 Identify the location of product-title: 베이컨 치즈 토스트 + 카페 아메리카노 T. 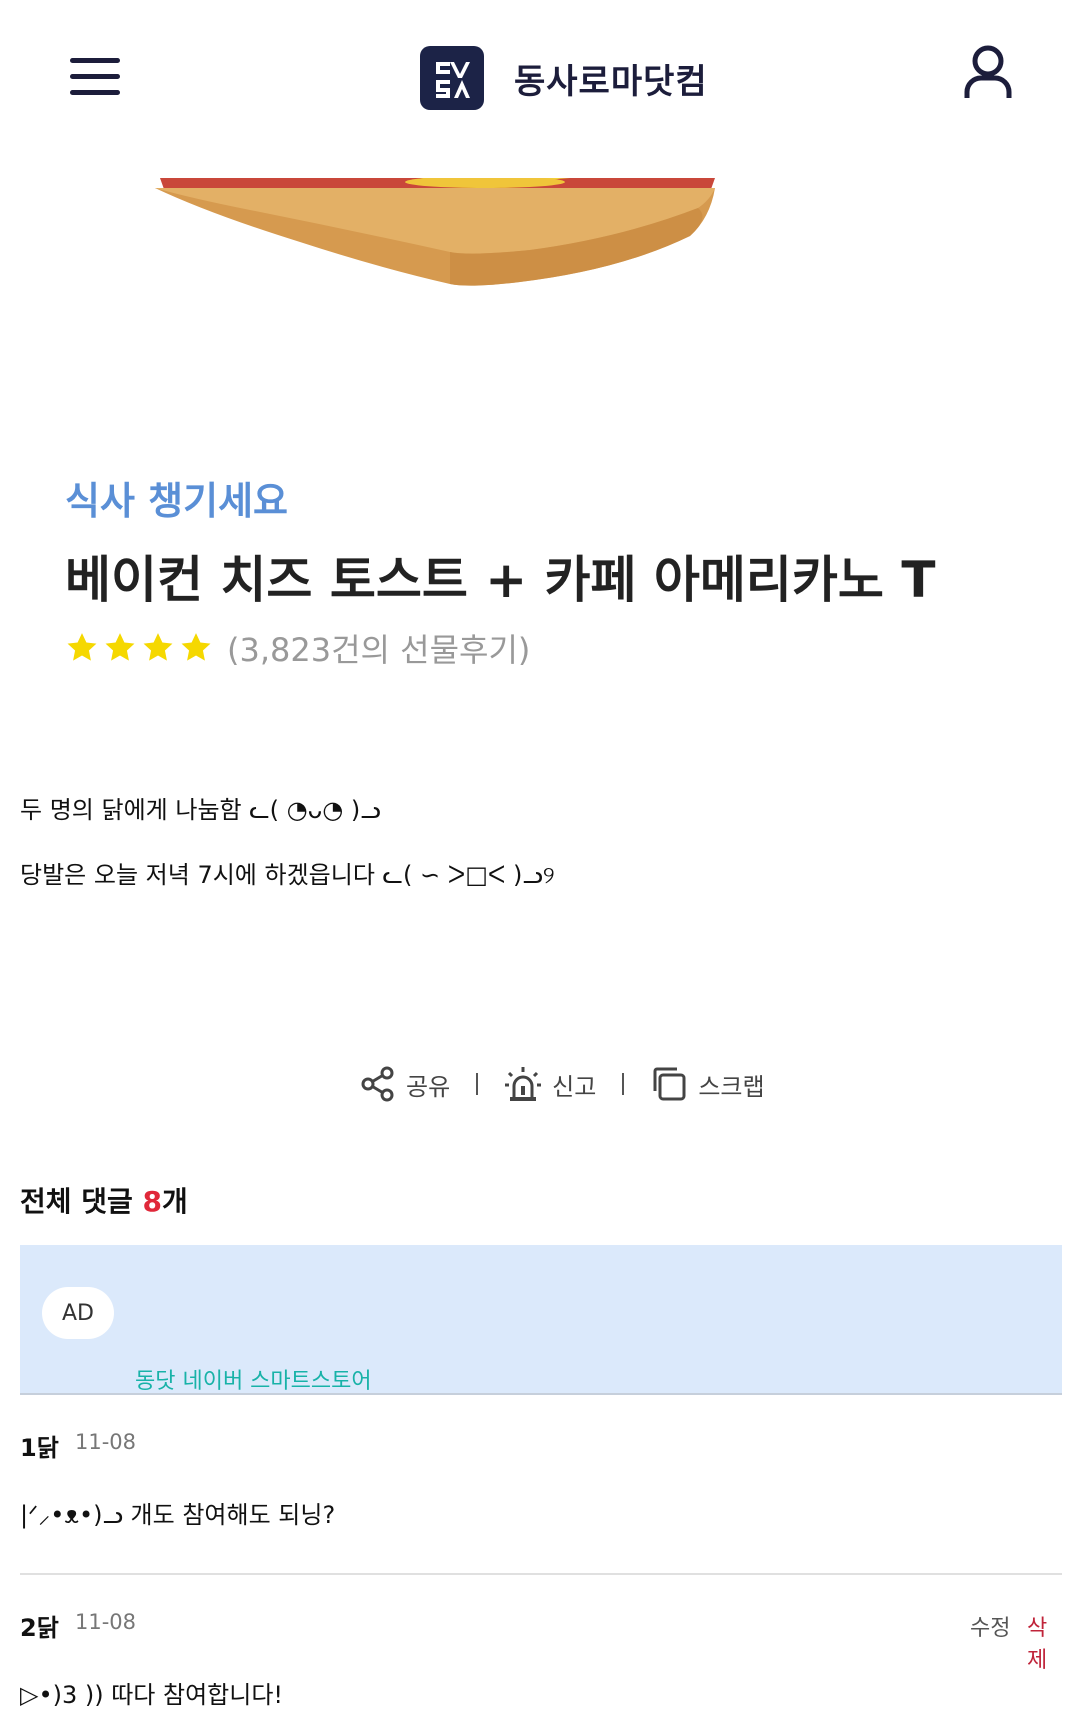
(500, 580).